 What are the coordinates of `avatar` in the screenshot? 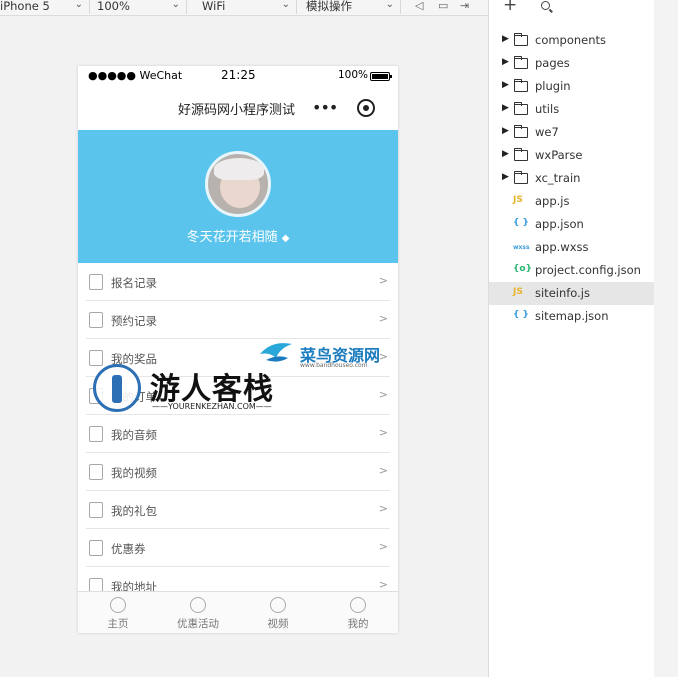 It's located at (238, 184).